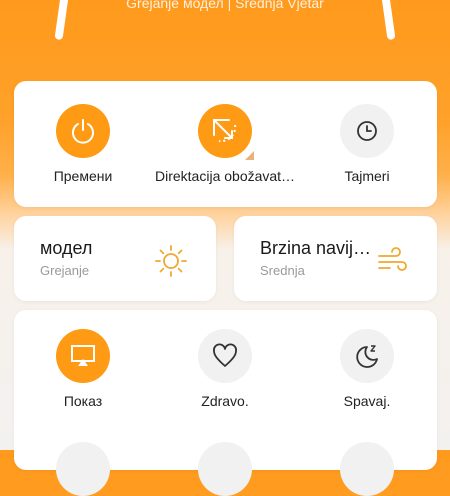 The height and width of the screenshot is (496, 450). What do you see at coordinates (83, 401) in the screenshot?
I see `display-label: Показ` at bounding box center [83, 401].